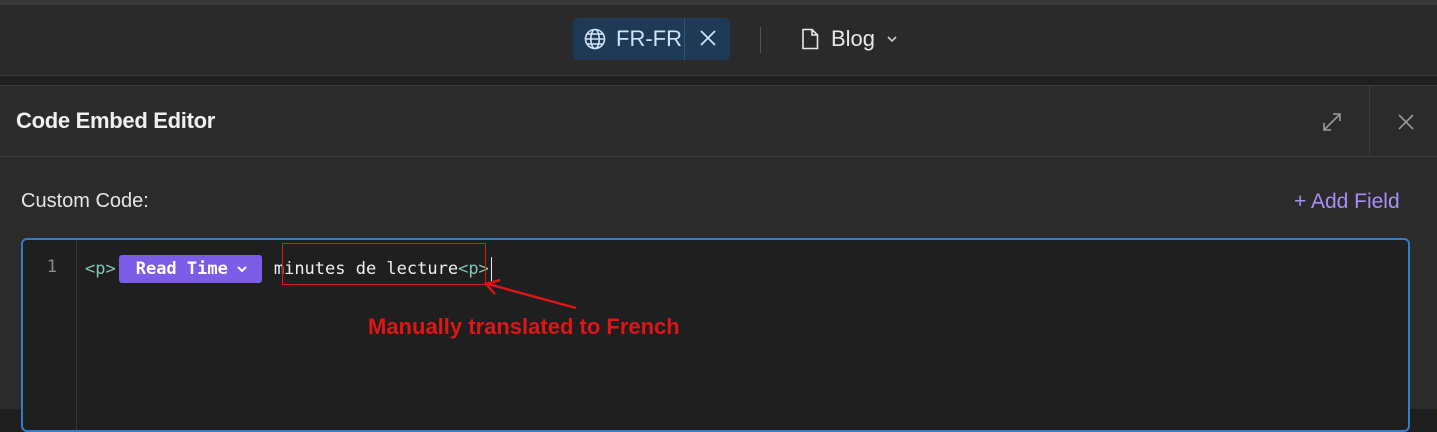 This screenshot has height=432, width=1437. I want to click on field-token-label: Read Time, so click(181, 269).